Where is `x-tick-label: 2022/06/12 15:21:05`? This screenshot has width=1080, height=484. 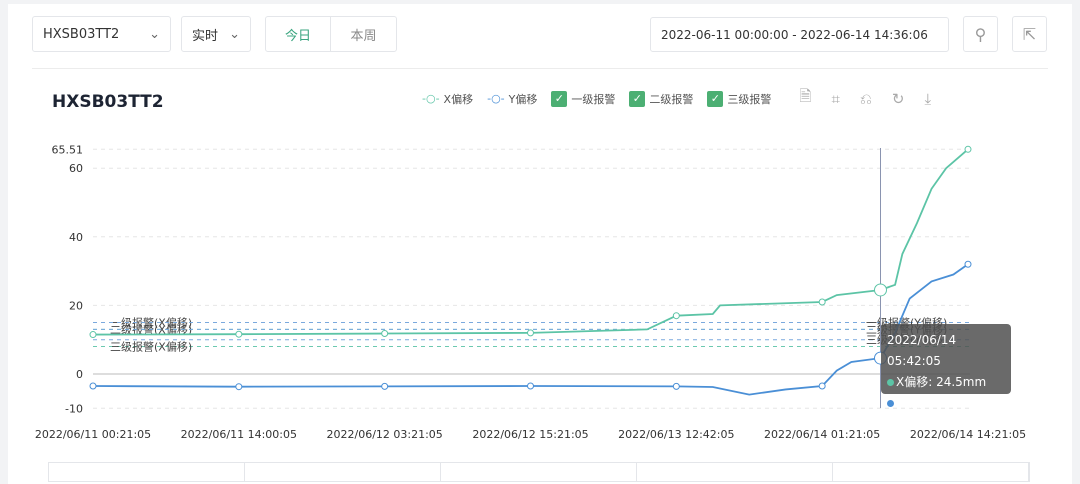
x-tick-label: 2022/06/12 15:21:05 is located at coordinates (530, 434).